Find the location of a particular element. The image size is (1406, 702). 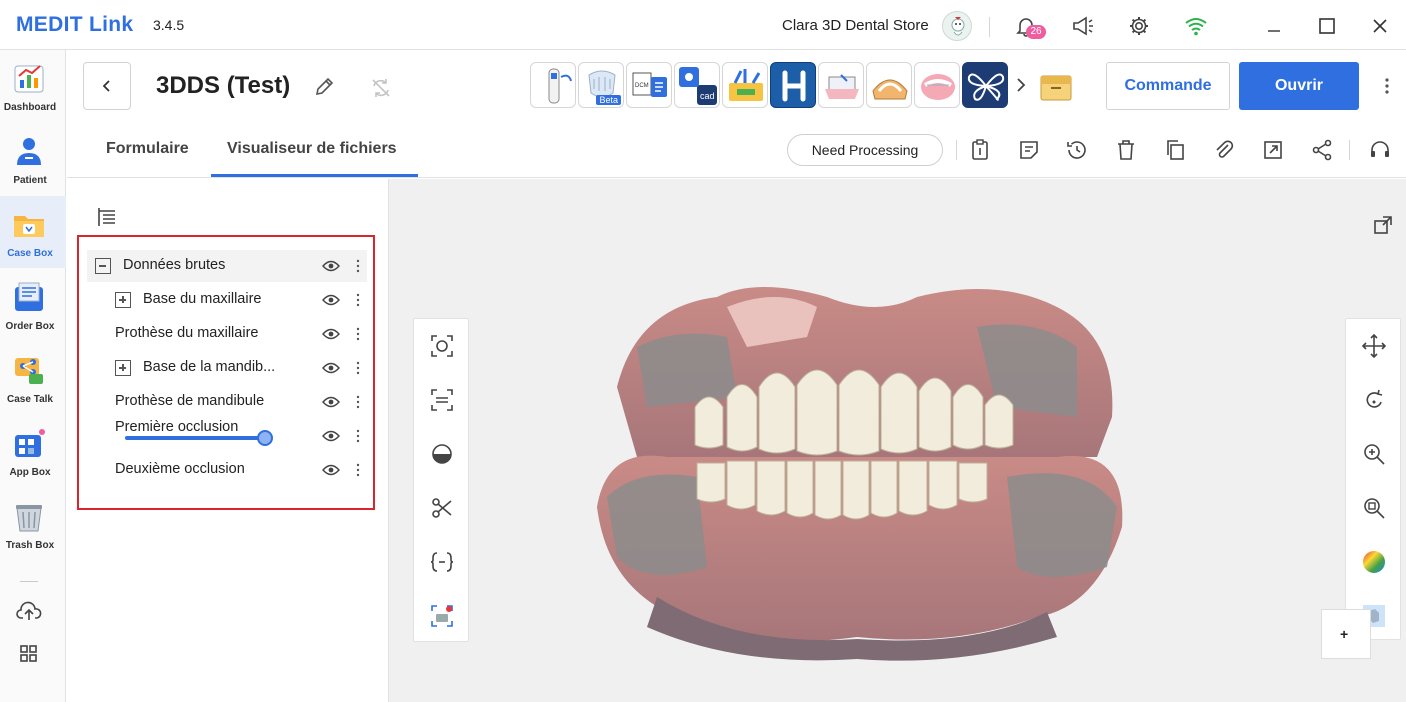

sidebar-item-case-box: Case Box is located at coordinates (33, 232).